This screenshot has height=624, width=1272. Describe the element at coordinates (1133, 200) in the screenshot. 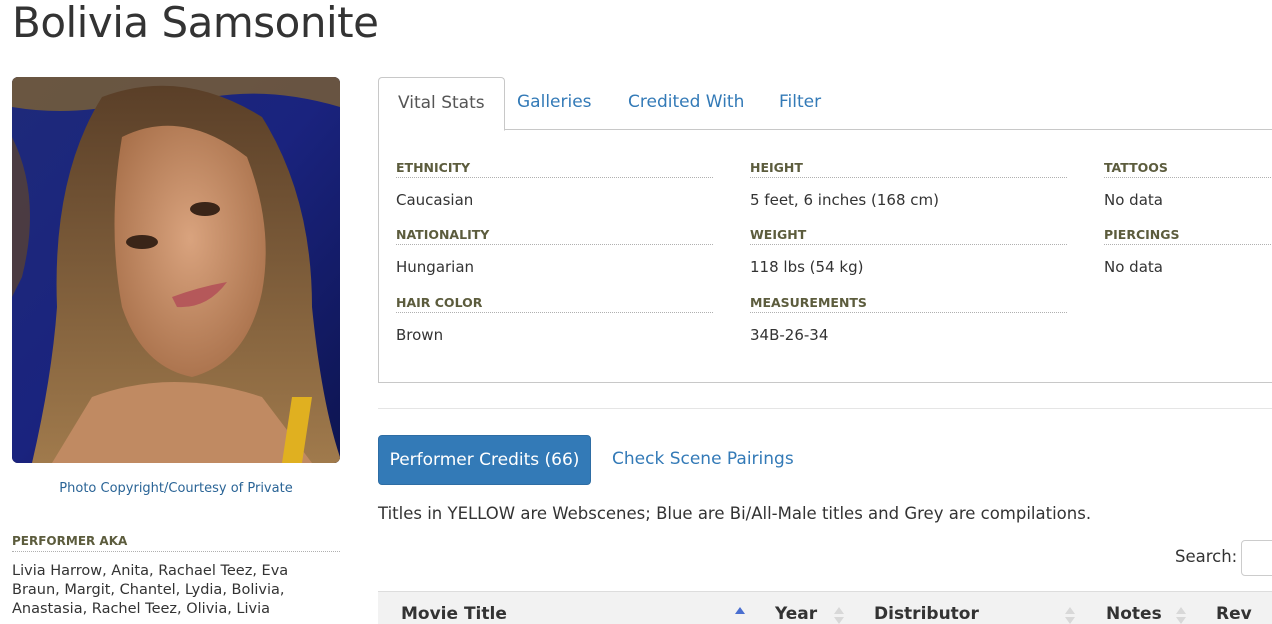

I see `tattoos-value: No data` at that location.